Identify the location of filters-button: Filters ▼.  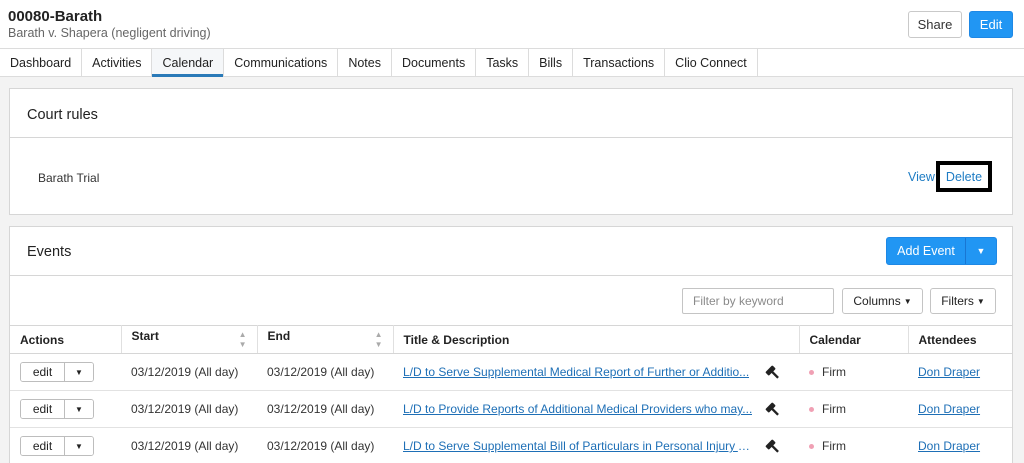
(963, 301).